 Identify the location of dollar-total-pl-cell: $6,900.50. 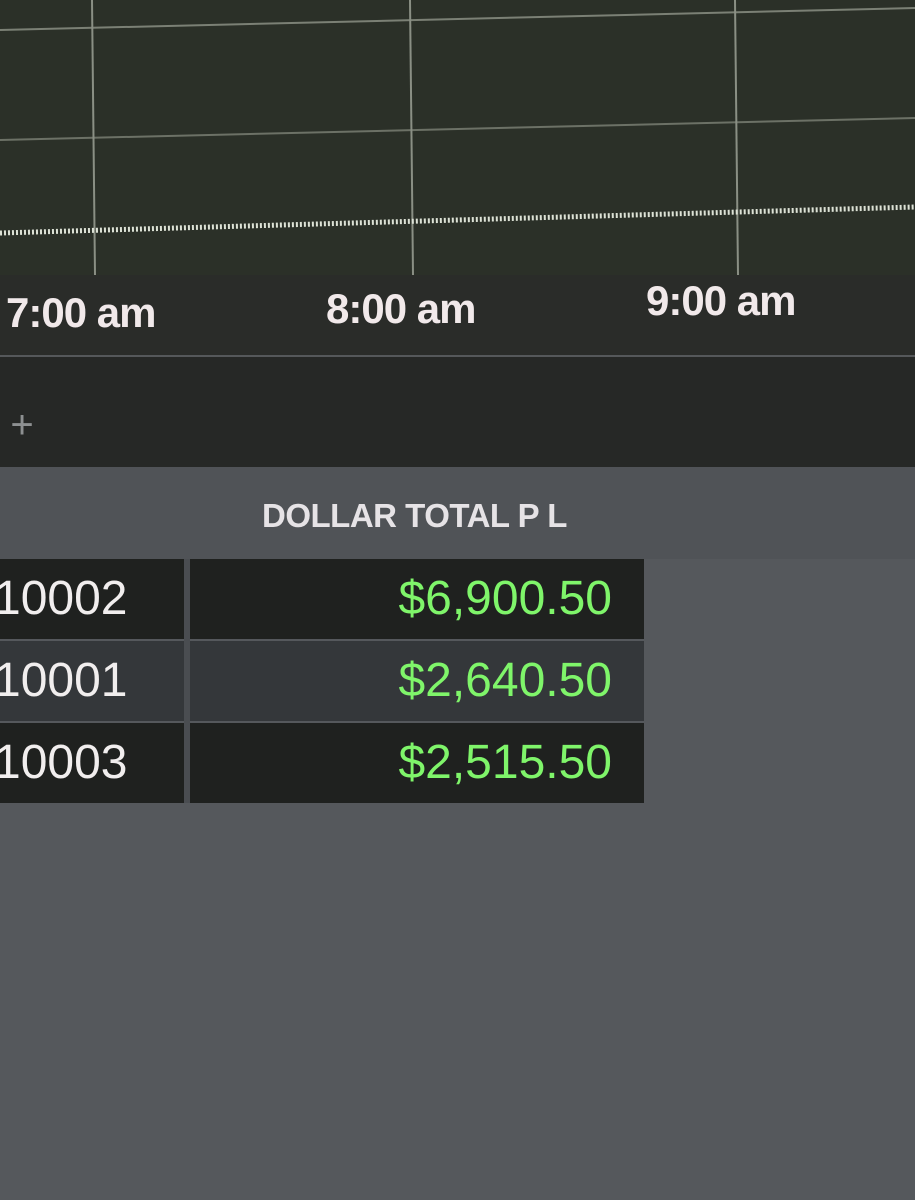
(417, 599).